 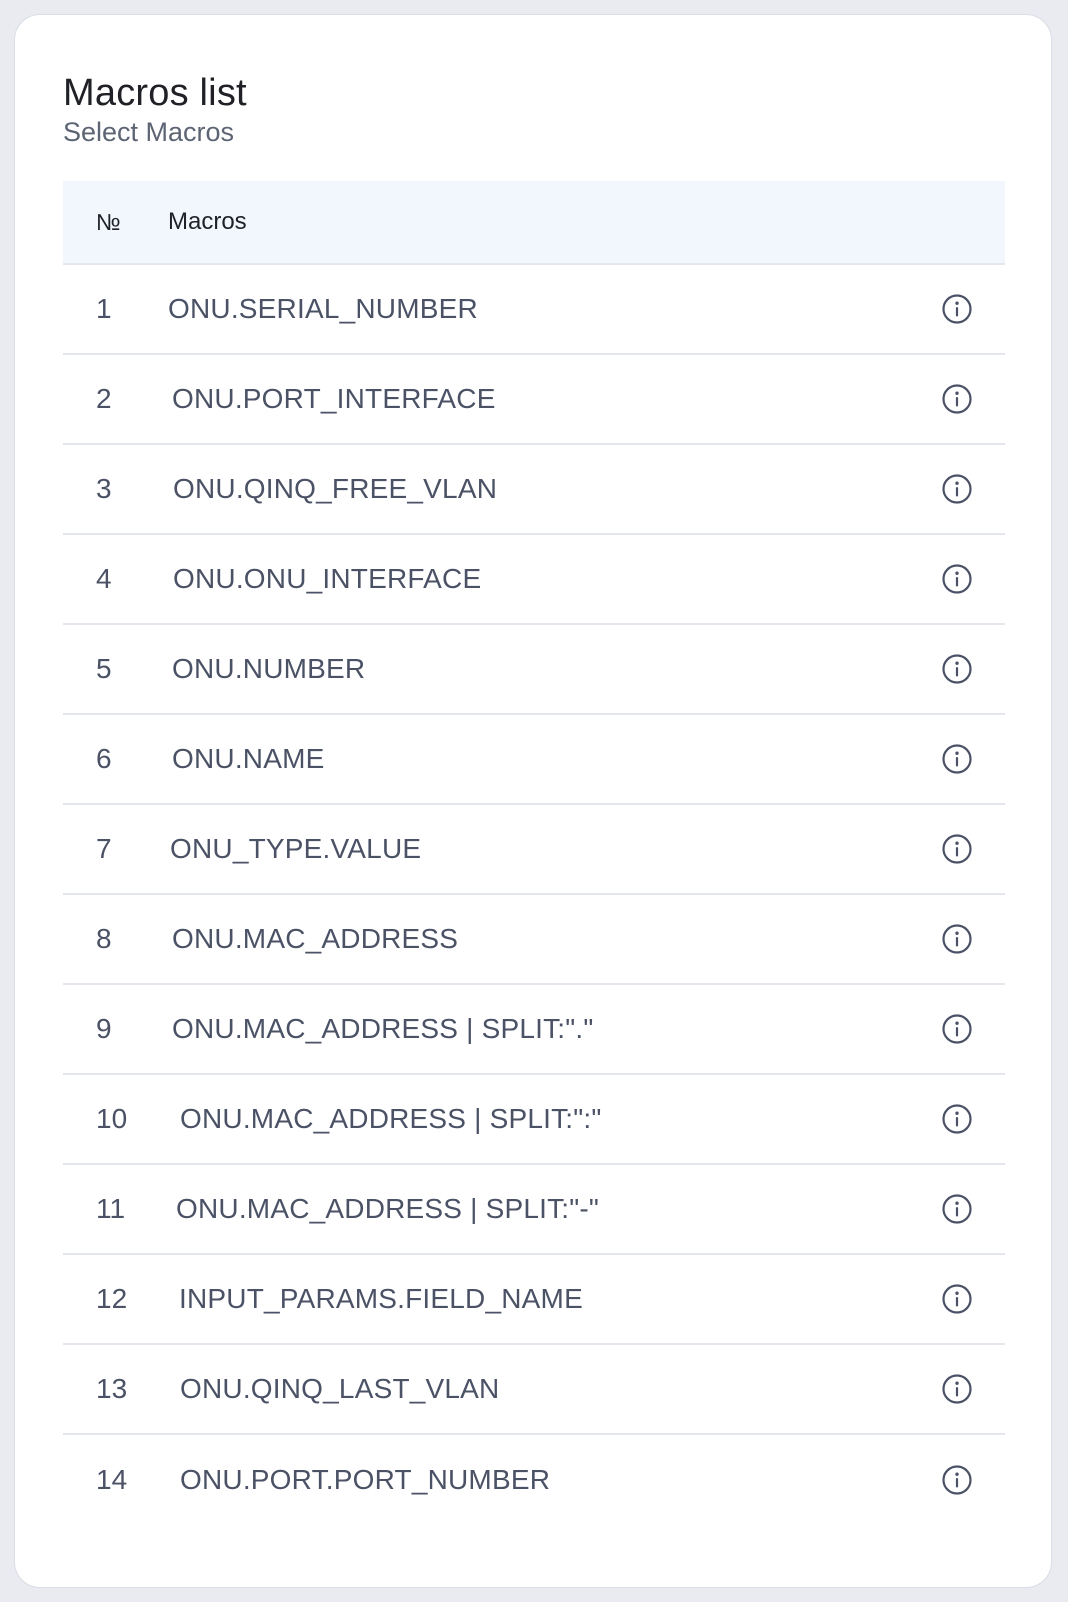 I want to click on panel-subtitle: Select Macros, so click(x=149, y=132).